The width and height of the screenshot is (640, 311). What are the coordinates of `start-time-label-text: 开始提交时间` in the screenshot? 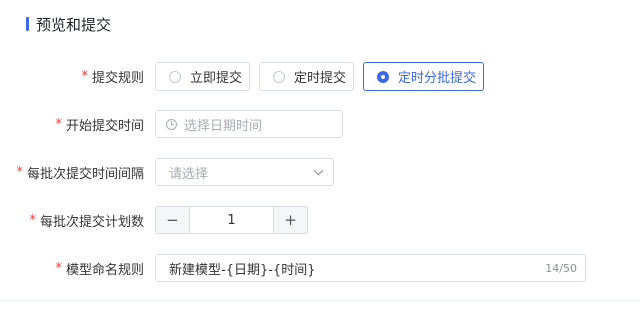 It's located at (104, 126).